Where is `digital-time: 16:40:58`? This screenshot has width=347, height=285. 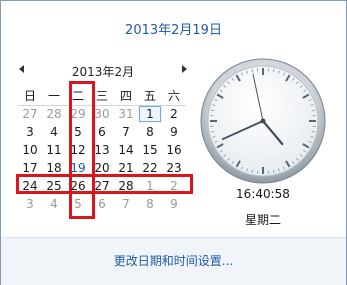
digital-time: 16:40:58 is located at coordinates (263, 194).